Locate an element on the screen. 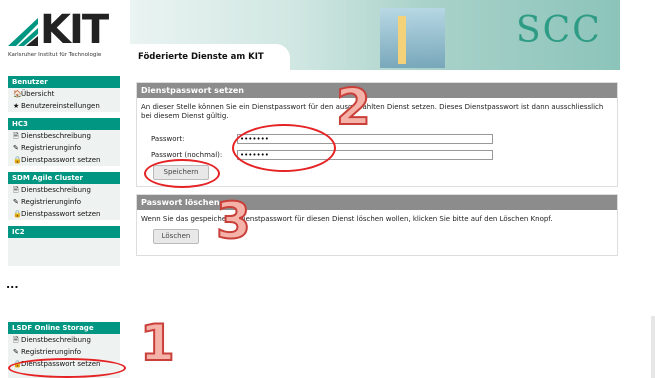  sidebar-item-lsdf-dienstbeschreibung: 🗎 Dienstbeschreibung is located at coordinates (64, 340).